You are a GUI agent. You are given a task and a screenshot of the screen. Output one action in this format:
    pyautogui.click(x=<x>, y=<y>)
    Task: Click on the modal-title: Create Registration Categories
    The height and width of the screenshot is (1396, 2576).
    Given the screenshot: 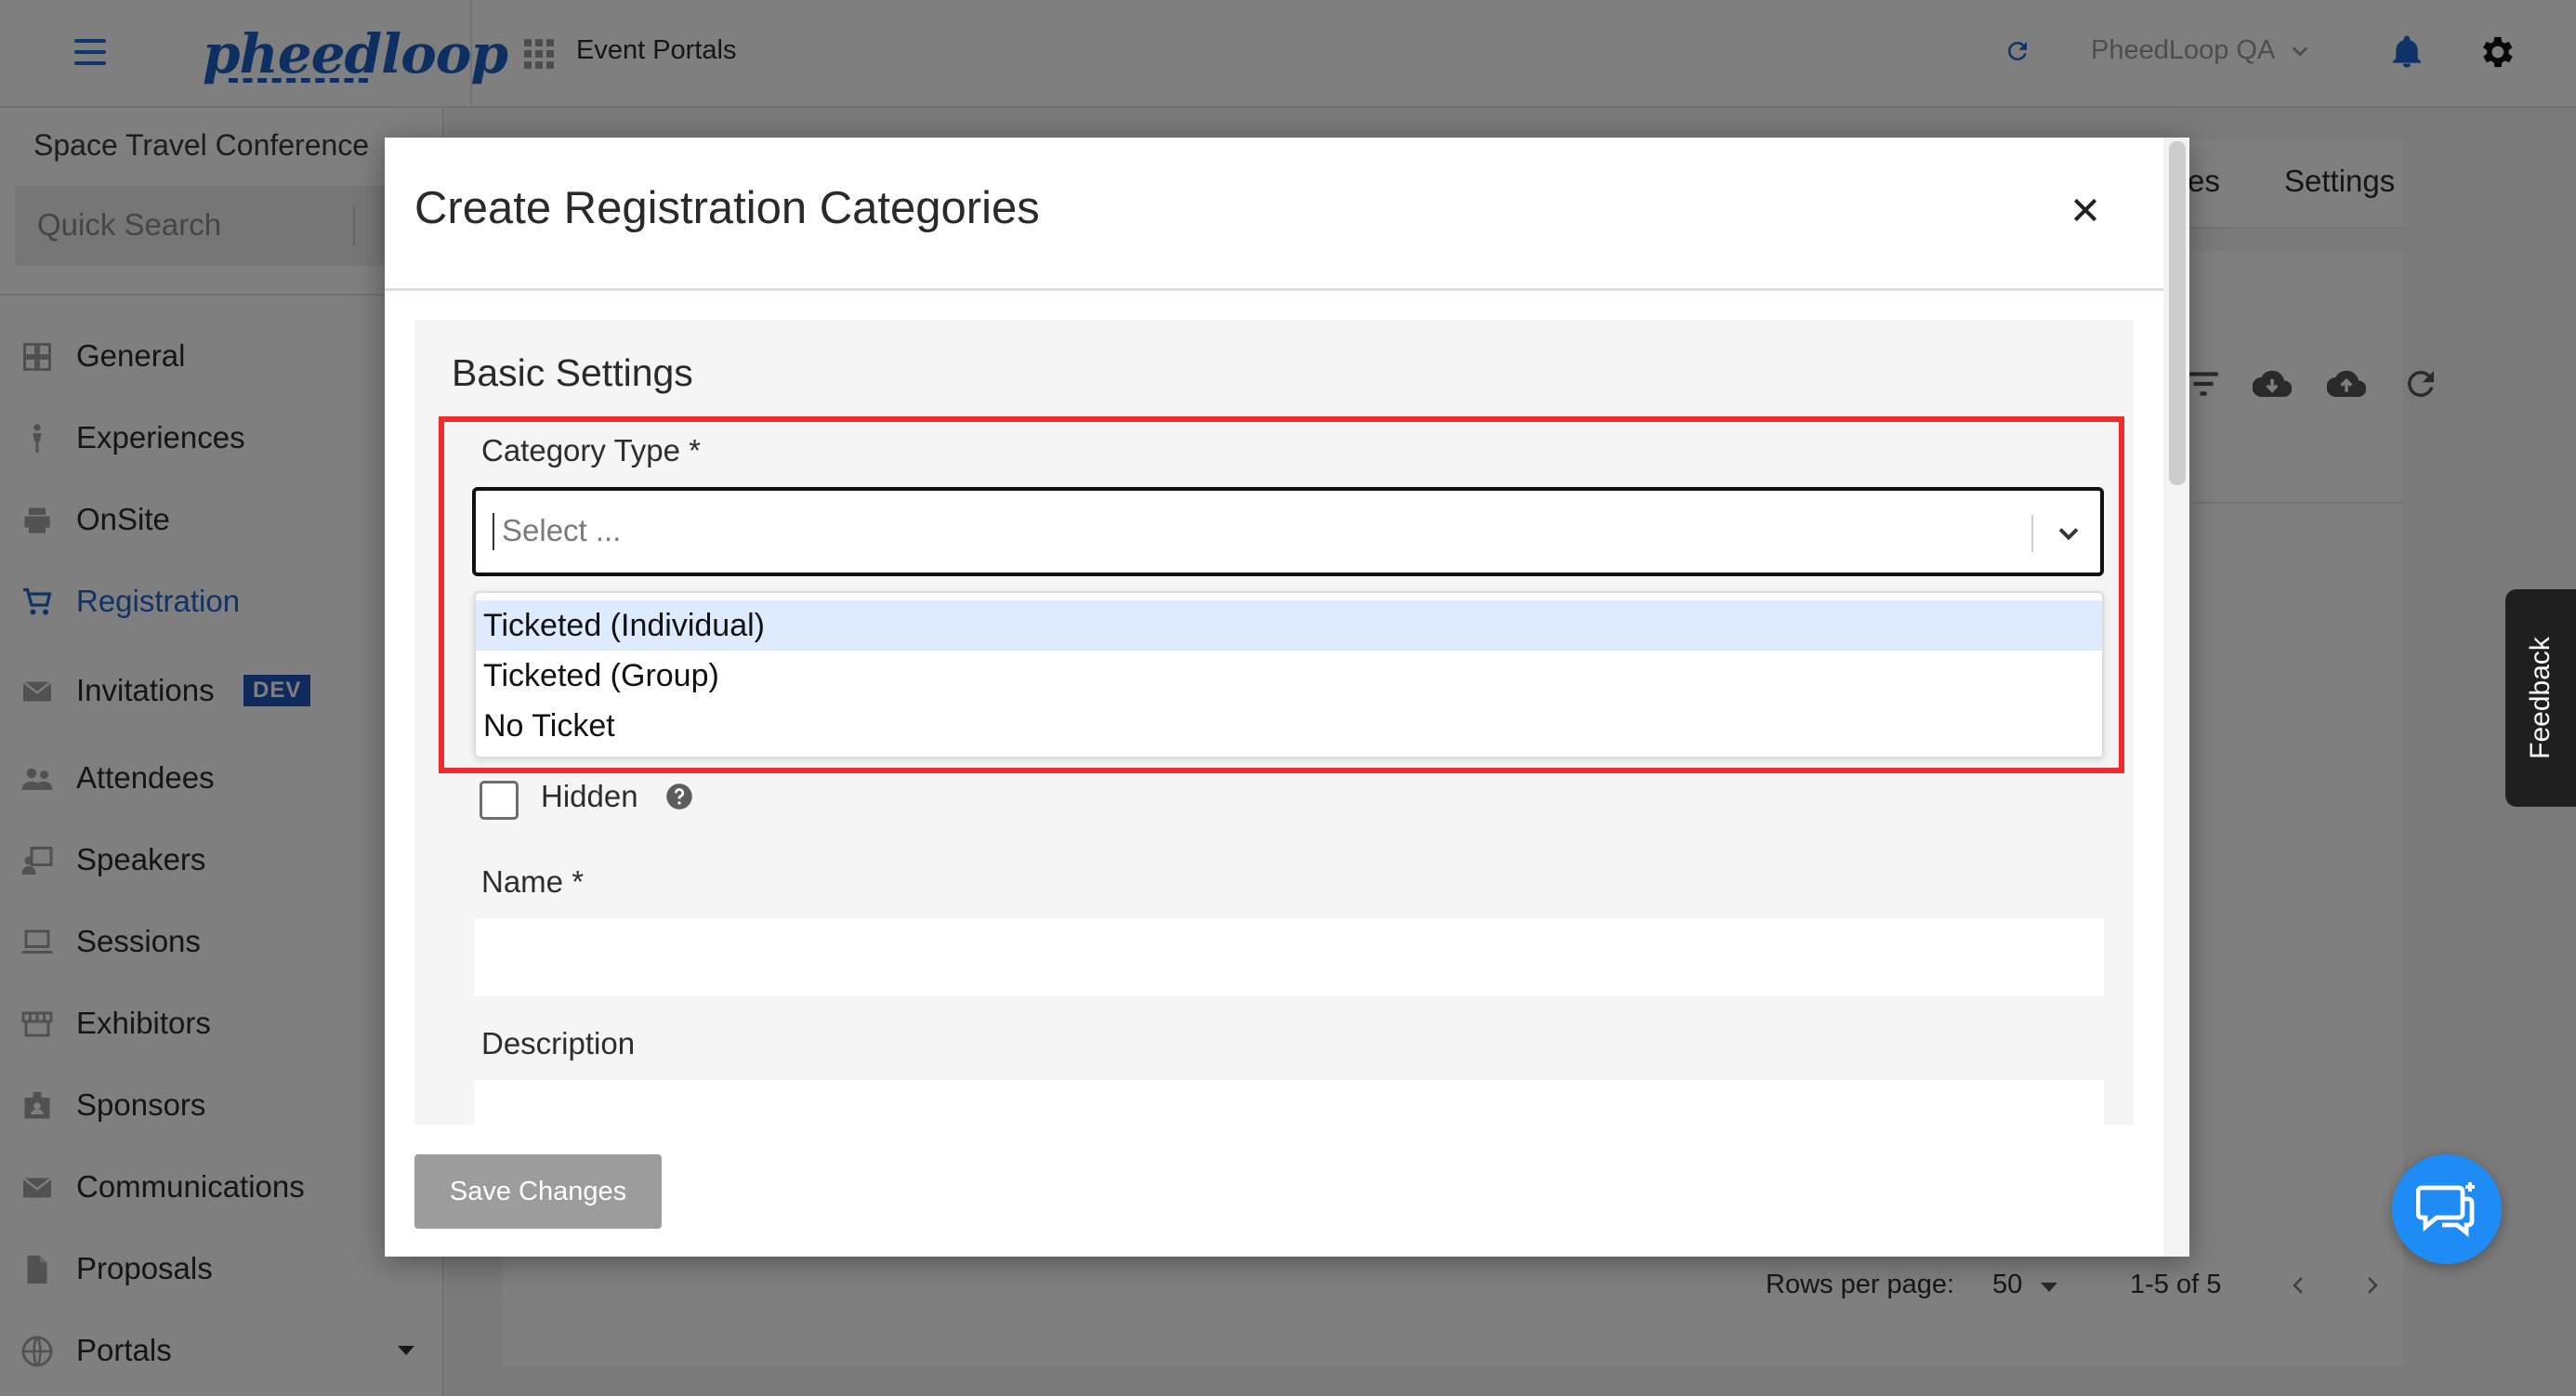 What is the action you would take?
    pyautogui.click(x=727, y=208)
    